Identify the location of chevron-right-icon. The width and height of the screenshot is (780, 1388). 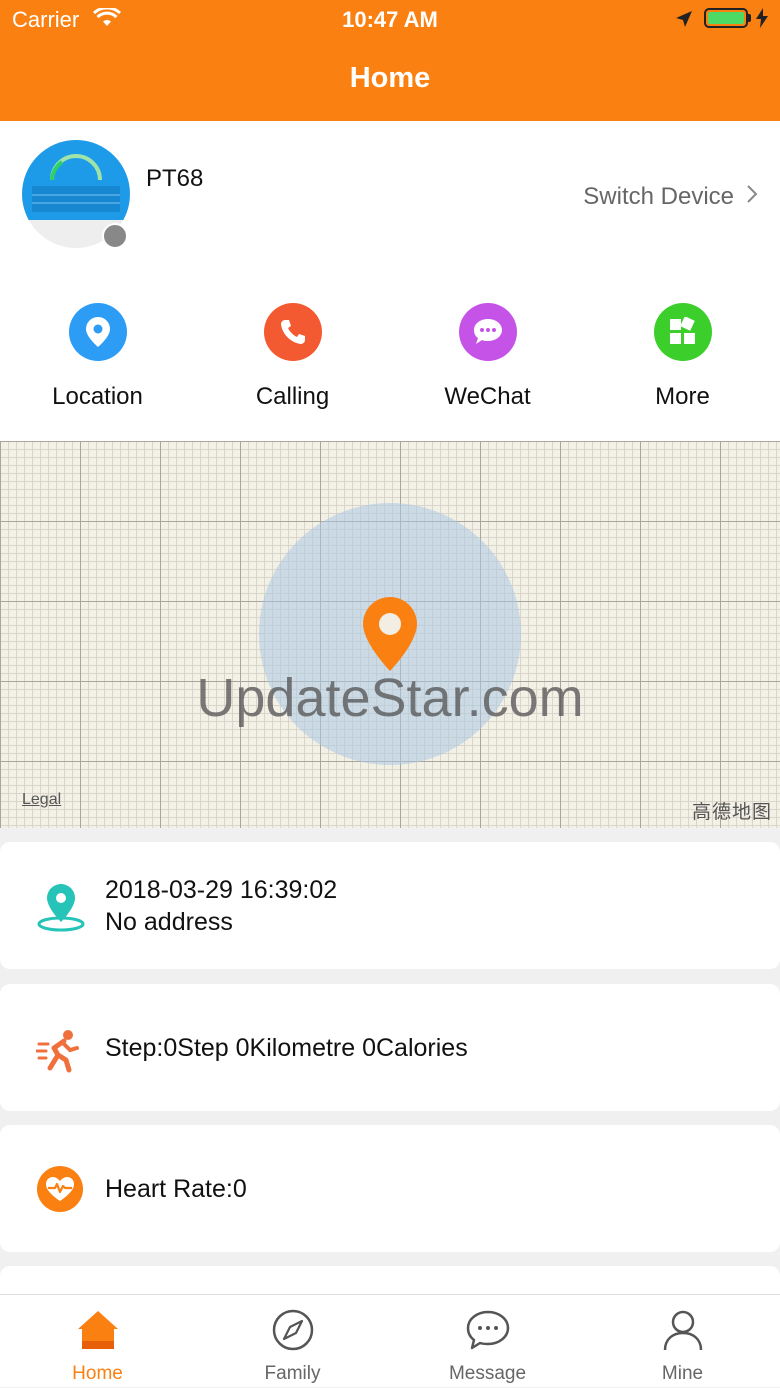
(752, 197).